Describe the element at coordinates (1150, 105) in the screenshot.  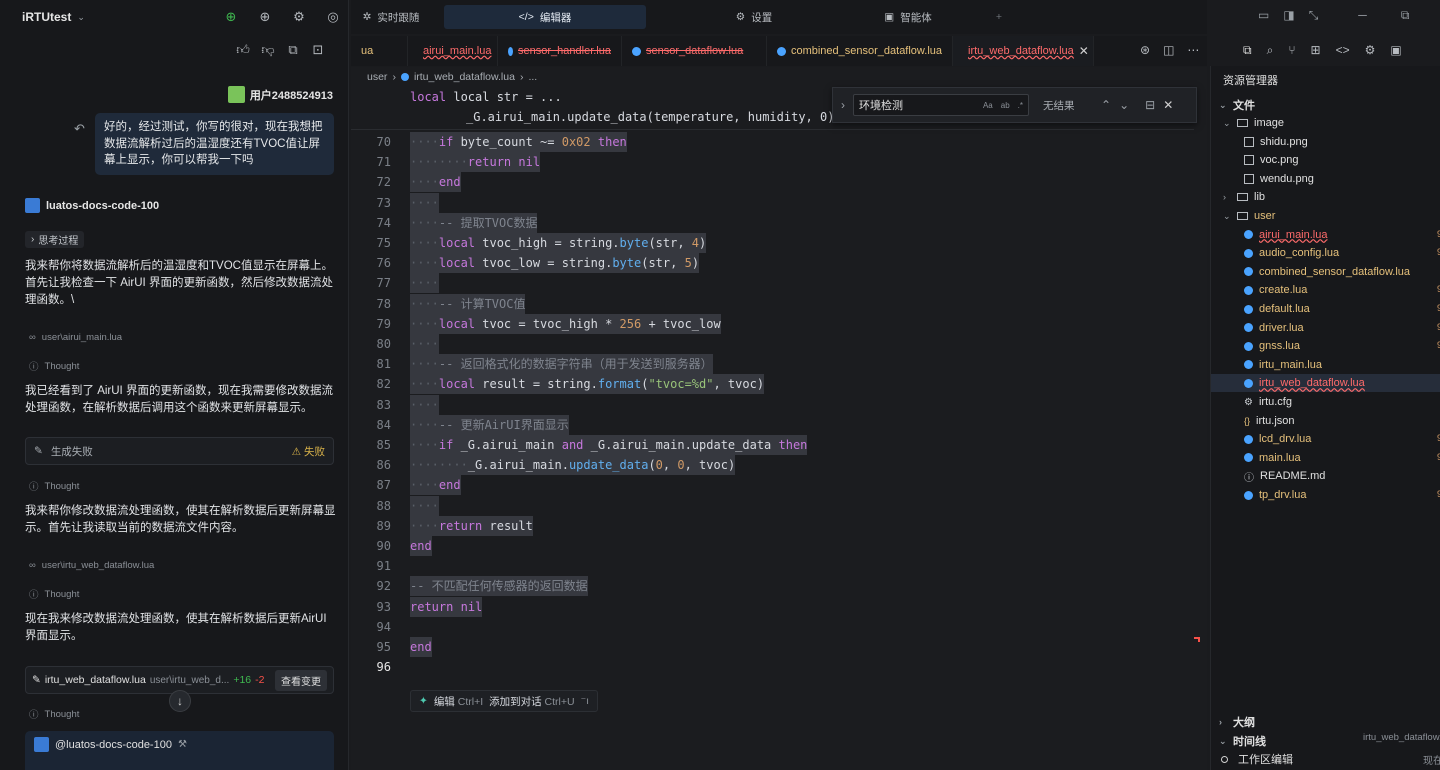
I see `find-in-selection-icon: ⊟` at that location.